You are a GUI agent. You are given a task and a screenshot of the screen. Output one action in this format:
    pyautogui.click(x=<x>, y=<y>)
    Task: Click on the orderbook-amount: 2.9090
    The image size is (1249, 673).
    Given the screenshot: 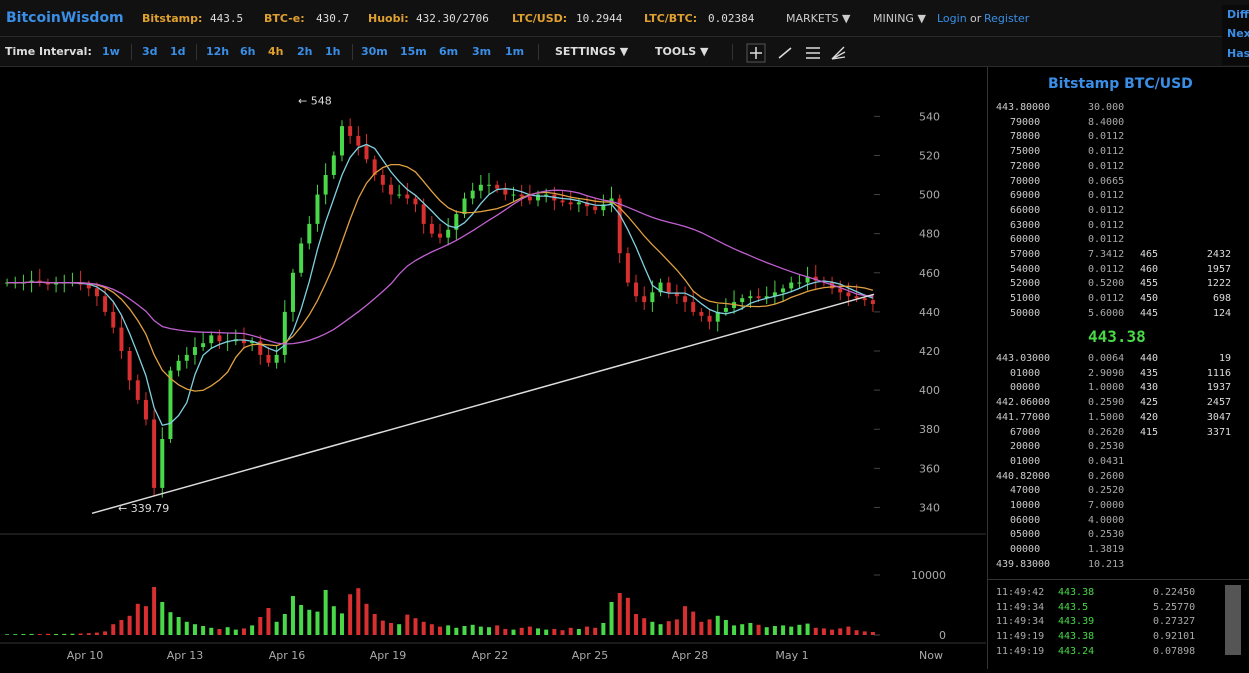 What is the action you would take?
    pyautogui.click(x=1106, y=373)
    